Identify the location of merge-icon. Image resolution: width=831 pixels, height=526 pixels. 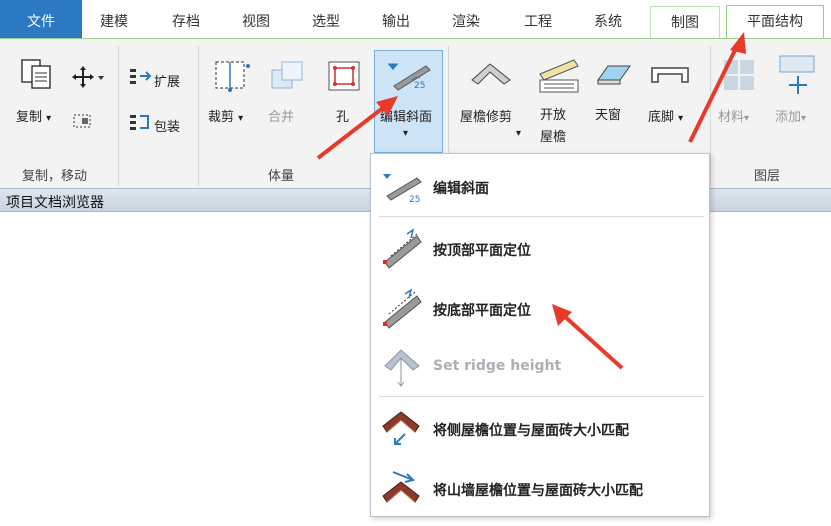
(288, 76).